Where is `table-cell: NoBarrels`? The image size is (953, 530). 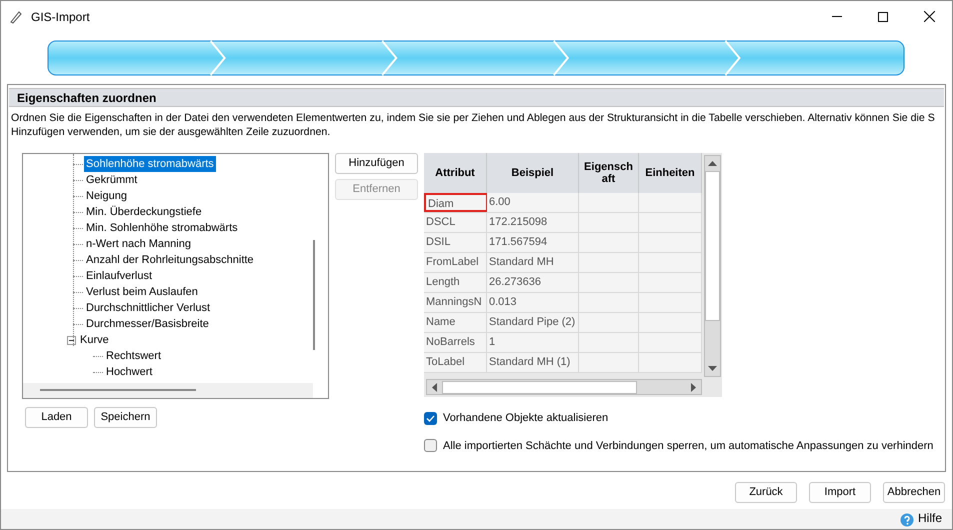 table-cell: NoBarrels is located at coordinates (455, 342).